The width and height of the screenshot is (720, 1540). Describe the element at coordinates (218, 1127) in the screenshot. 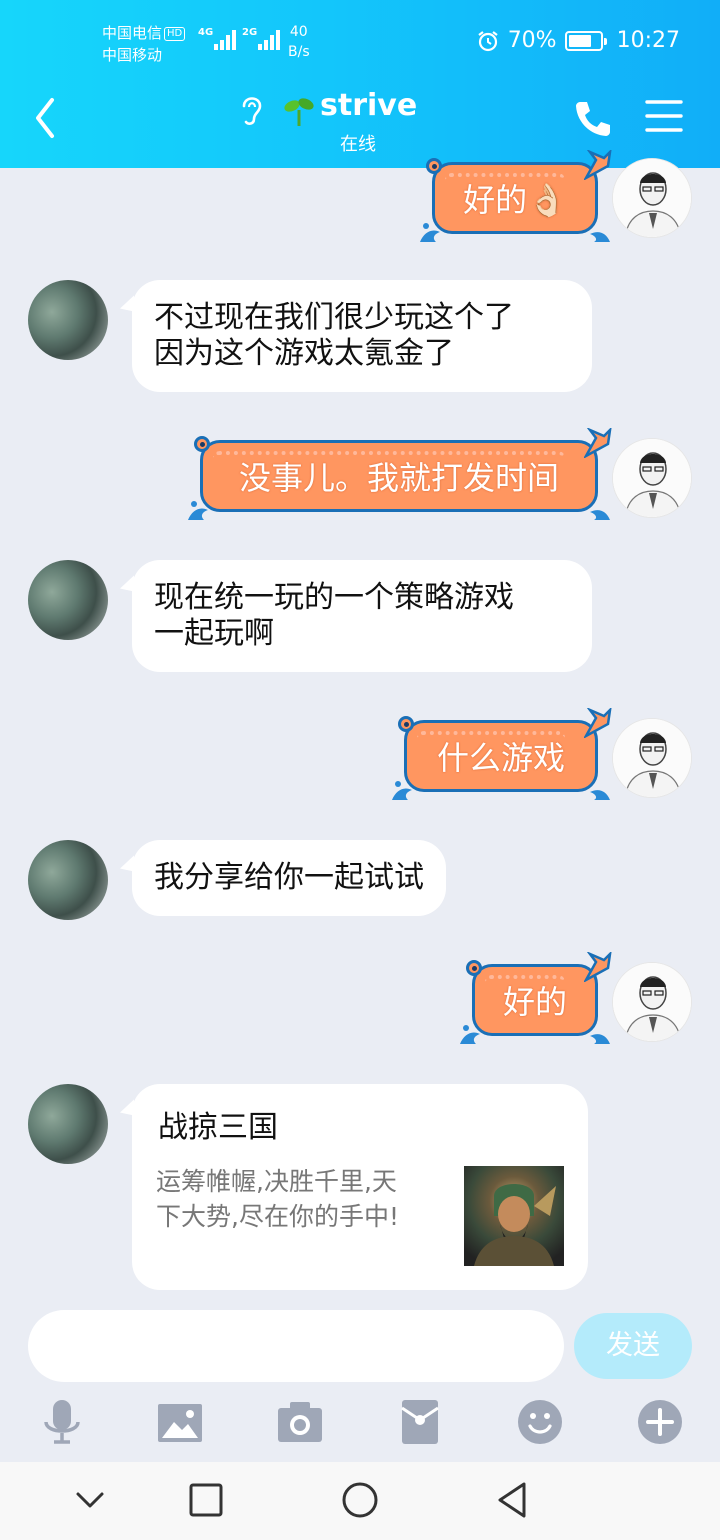

I see `share-card-title: 战掠三国` at that location.